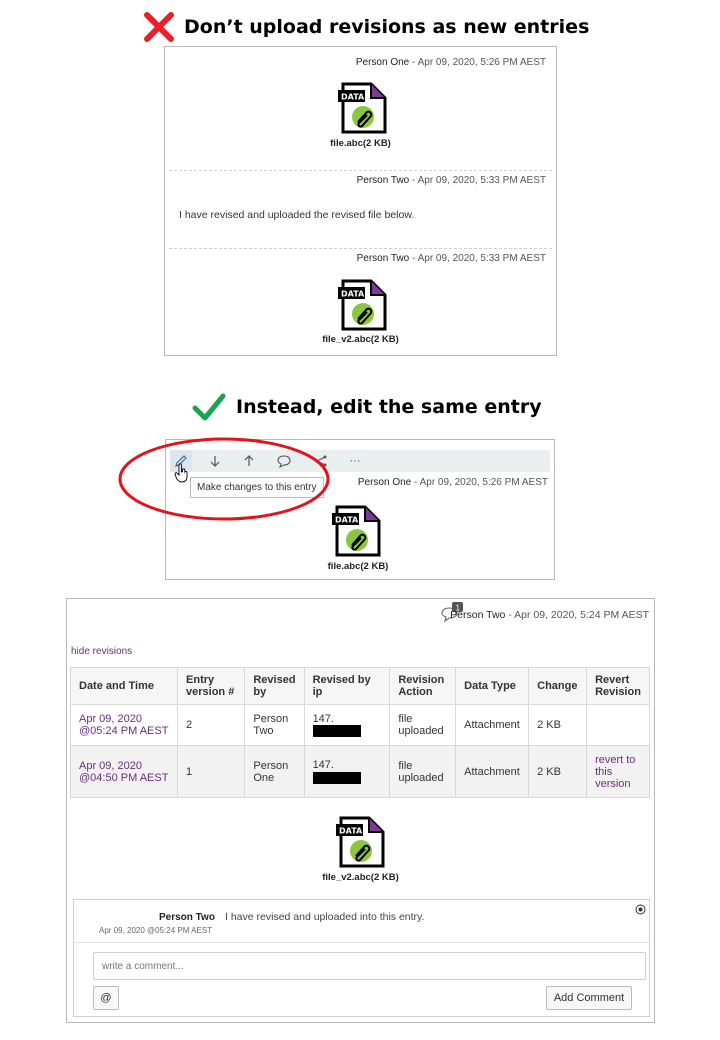  I want to click on cell-version: 1, so click(211, 771).